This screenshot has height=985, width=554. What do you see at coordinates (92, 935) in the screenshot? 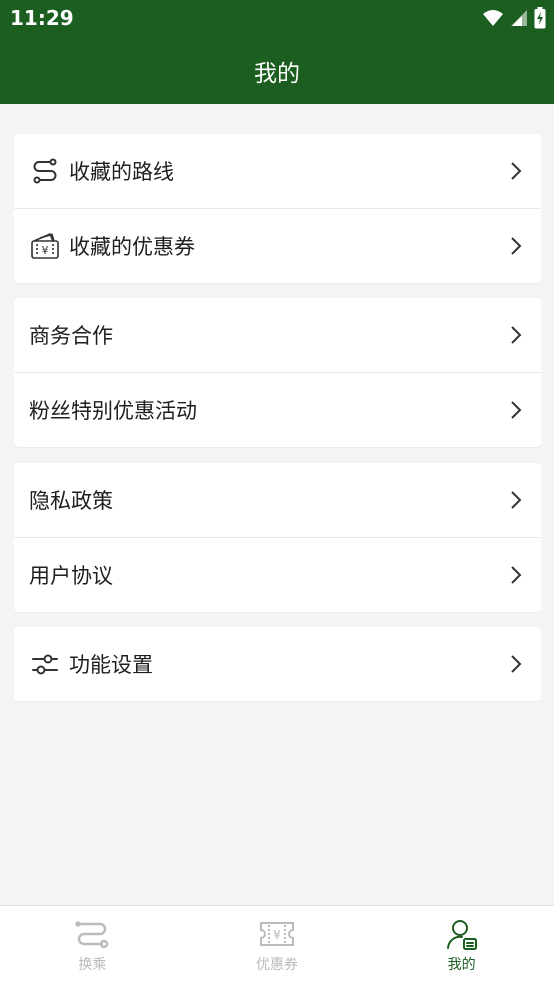
I see `transfer-icon` at bounding box center [92, 935].